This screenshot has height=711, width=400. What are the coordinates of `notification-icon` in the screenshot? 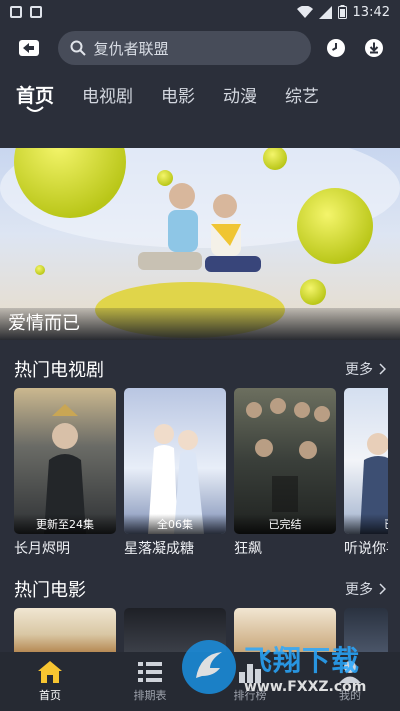 It's located at (16, 12).